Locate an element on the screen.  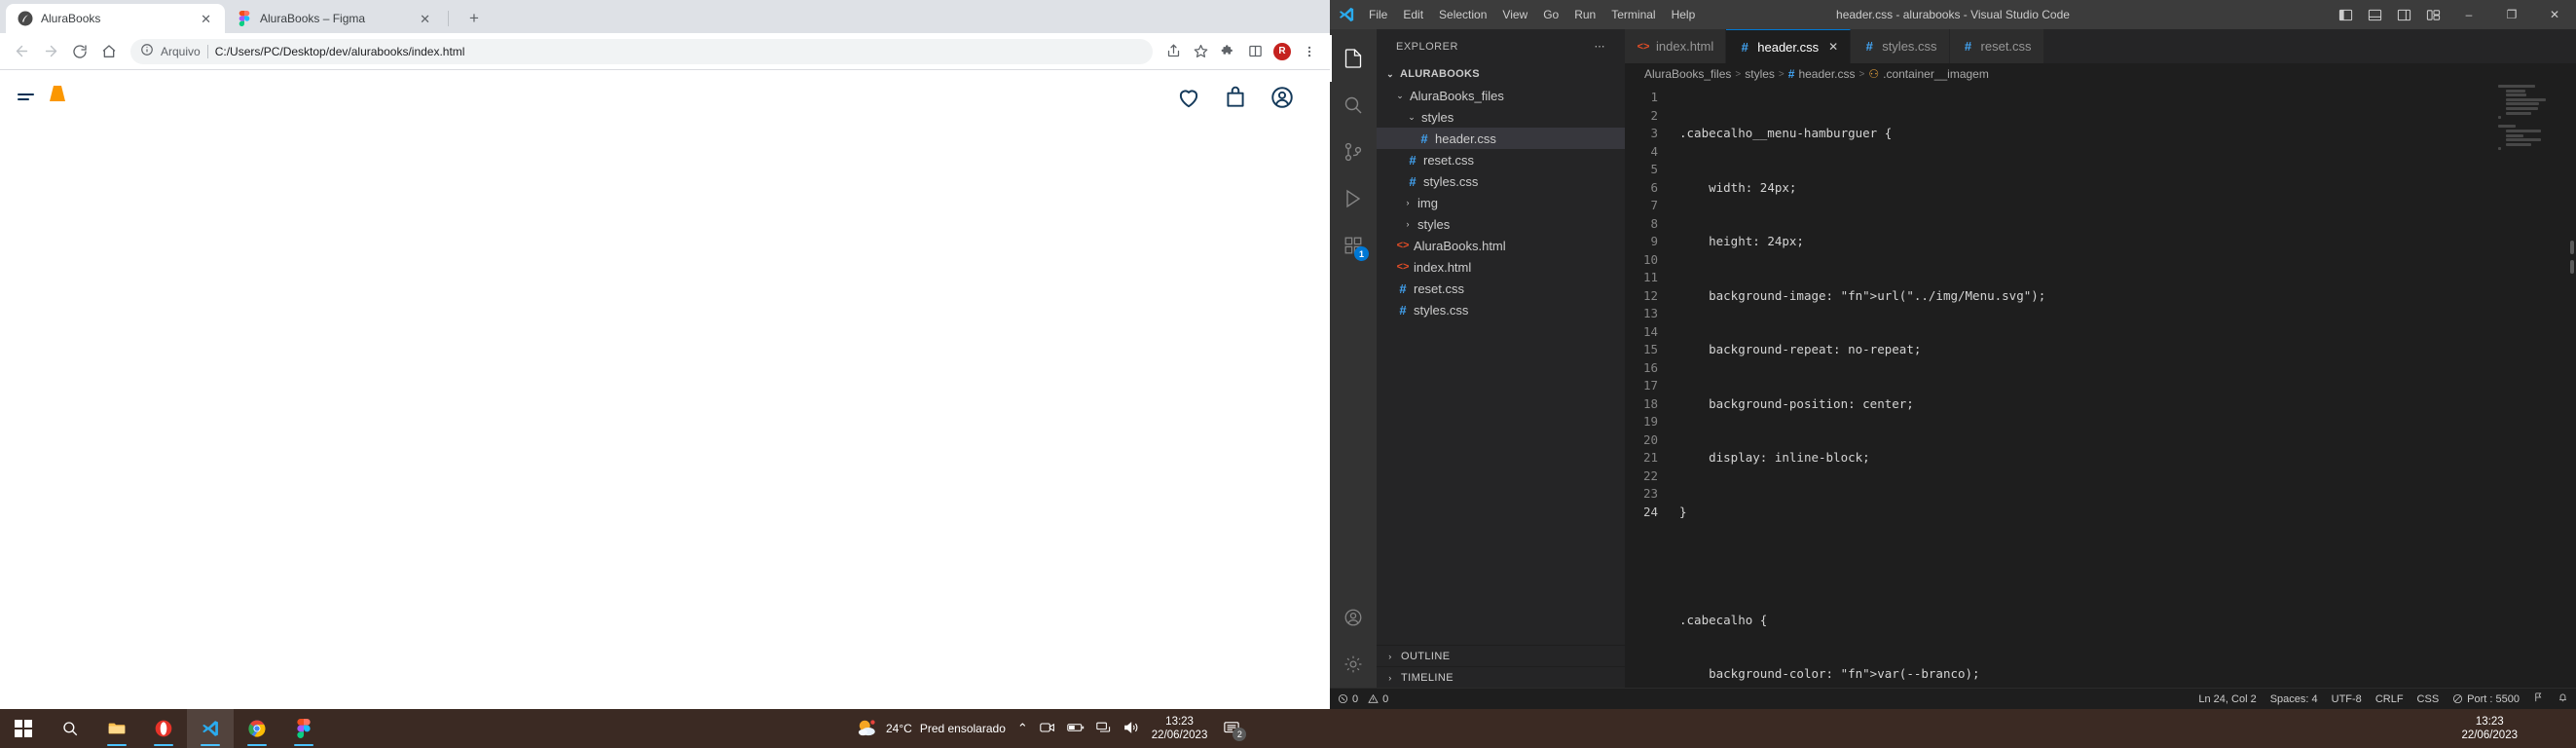
toggle-secondary-sidebar-icon is located at coordinates (2403, 15).